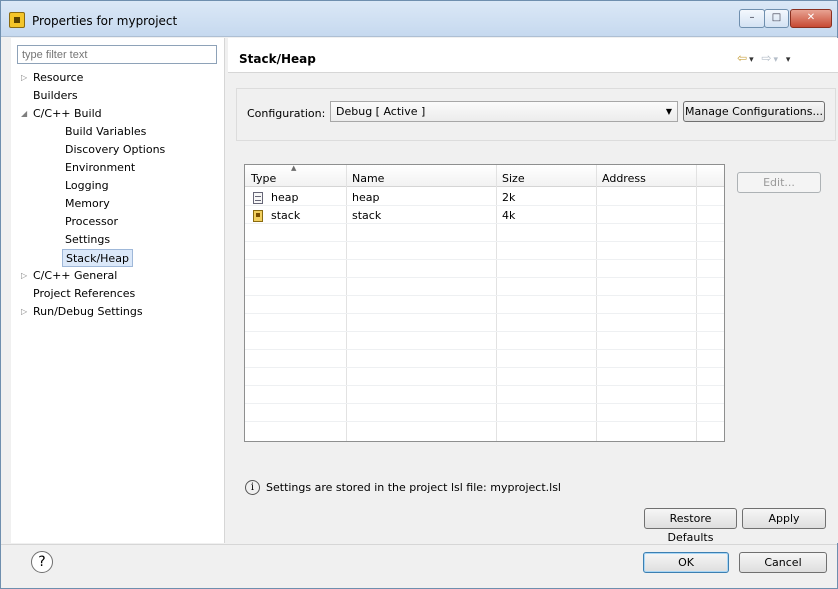  What do you see at coordinates (367, 215) in the screenshot?
I see `cell-name: stack` at bounding box center [367, 215].